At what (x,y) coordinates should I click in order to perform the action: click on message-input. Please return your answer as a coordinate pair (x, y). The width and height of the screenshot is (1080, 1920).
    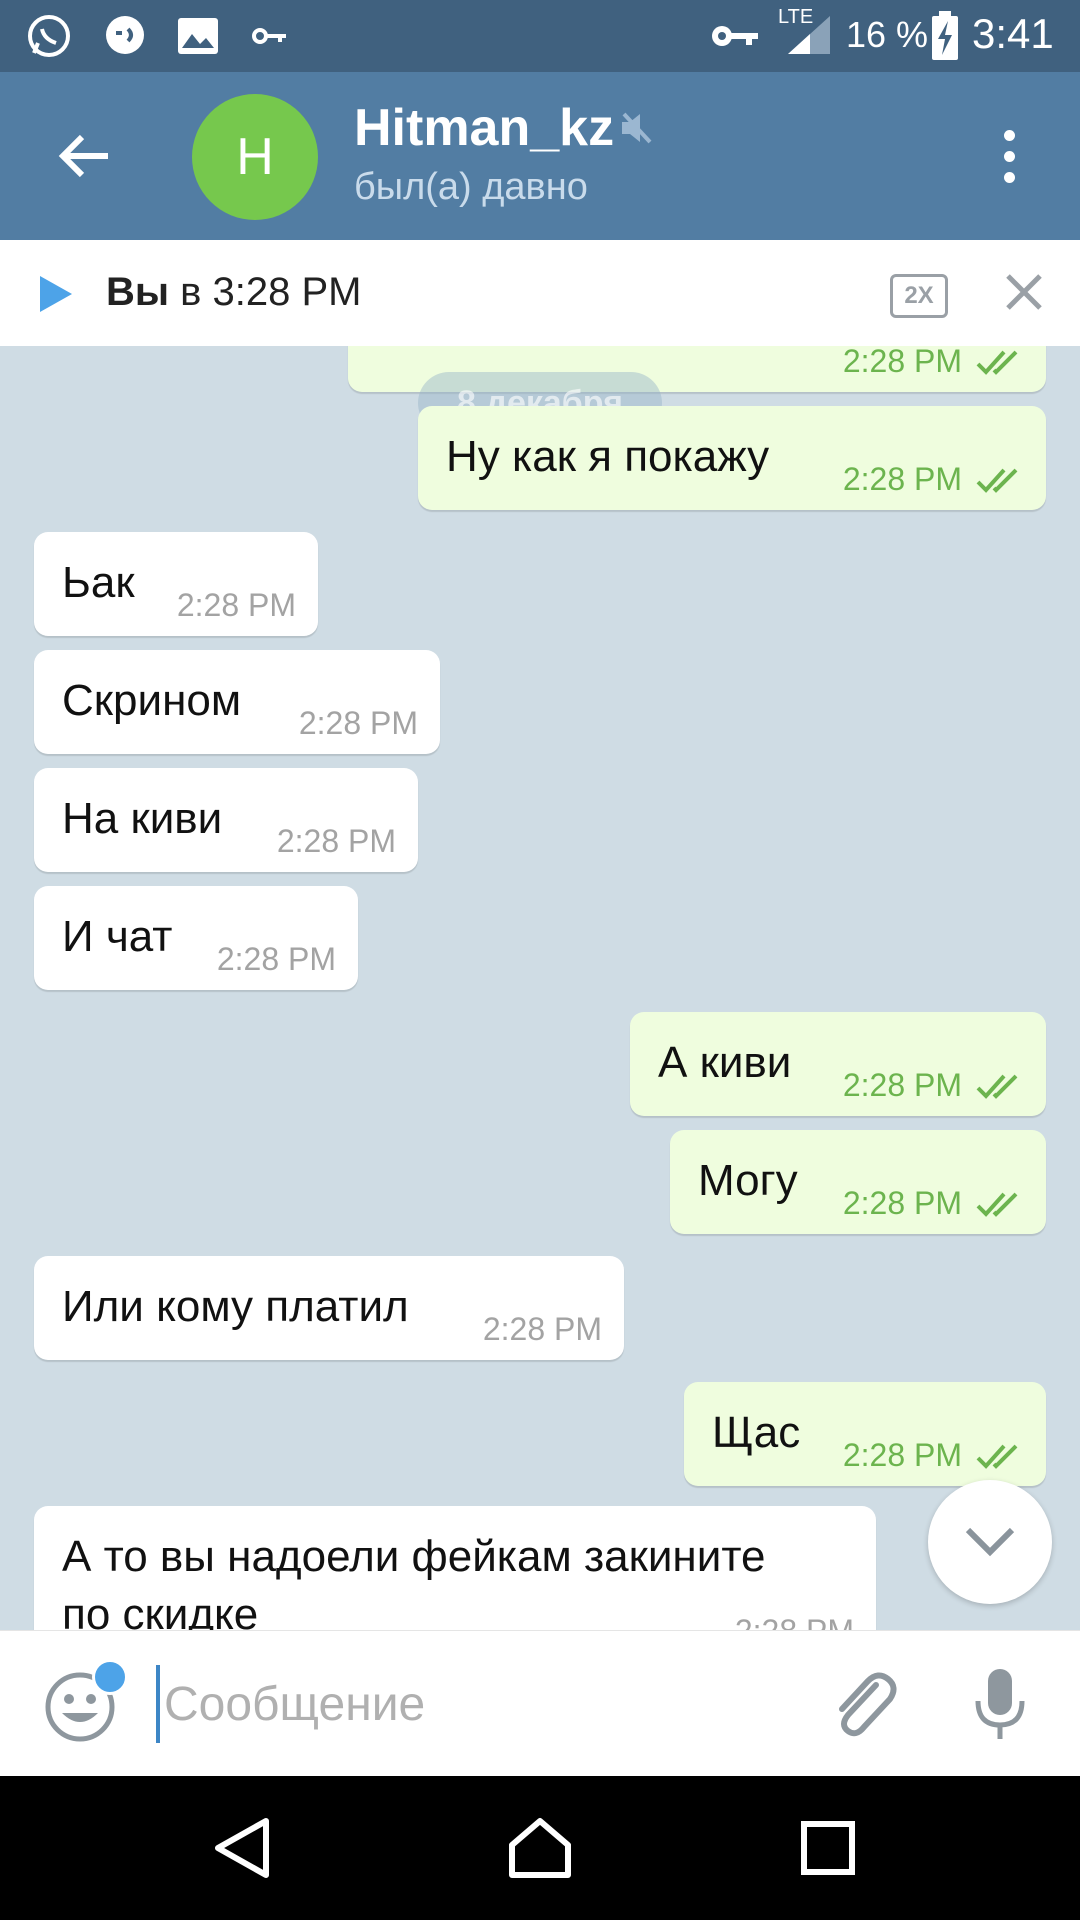
    Looking at the image, I should click on (481, 1704).